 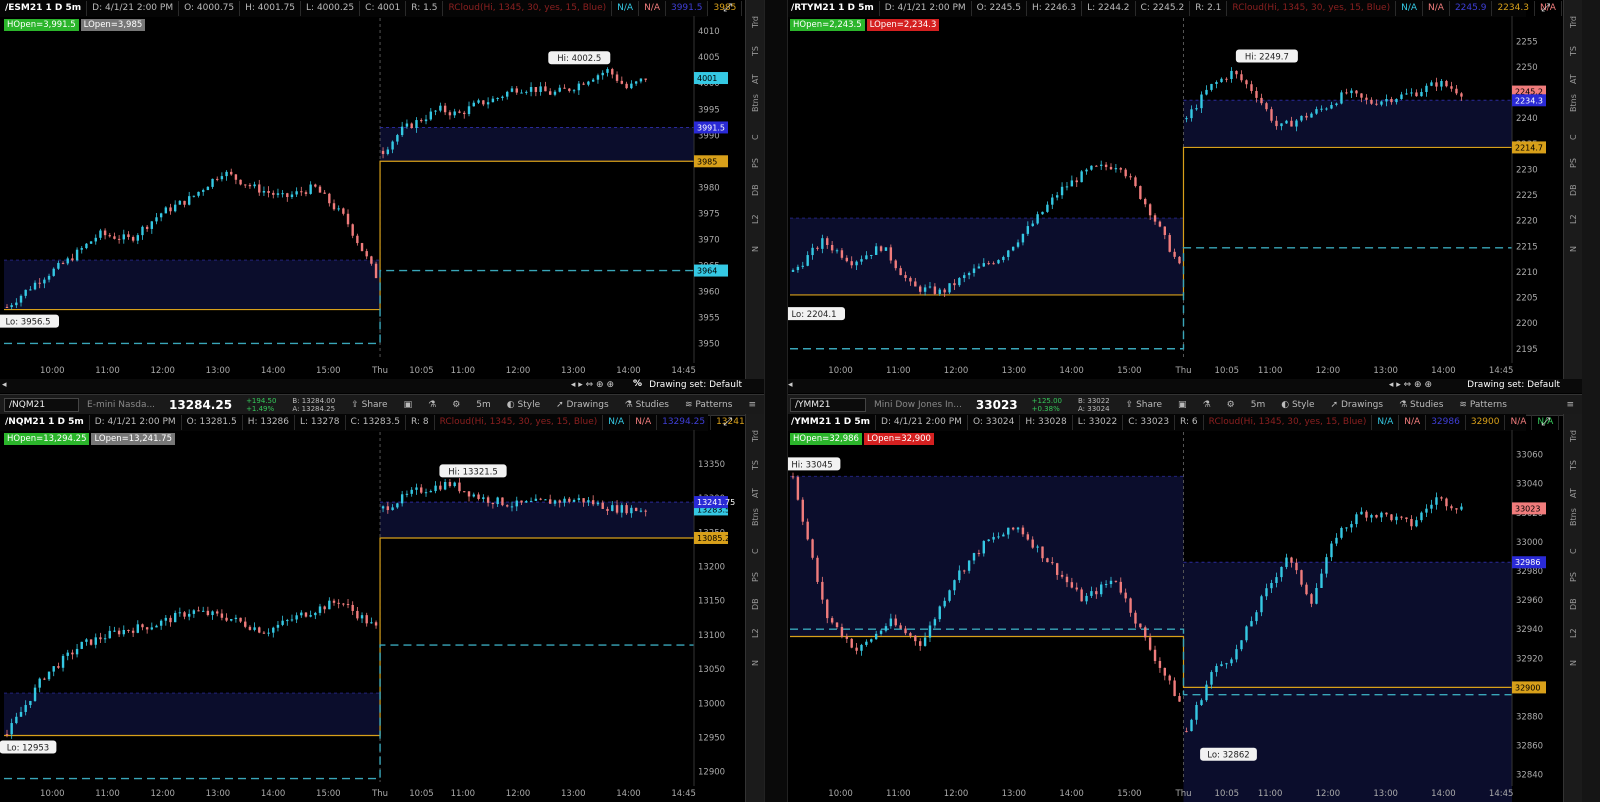 What do you see at coordinates (956, 371) in the screenshot?
I see `x-tick-label: 12:00` at bounding box center [956, 371].